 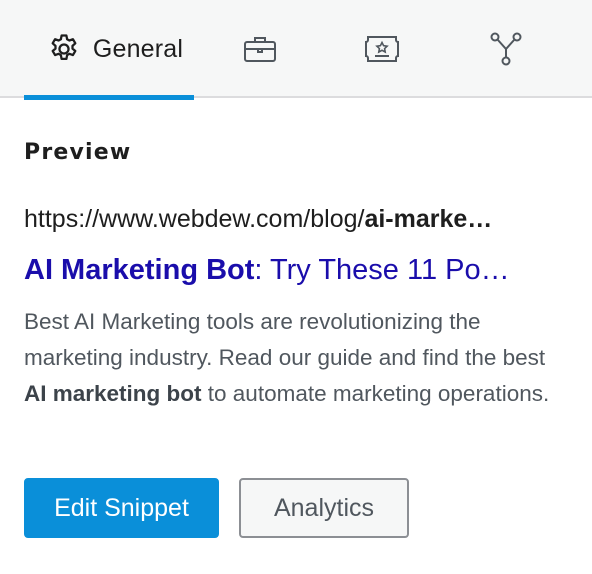 I want to click on briefcase-icon, so click(x=260, y=49).